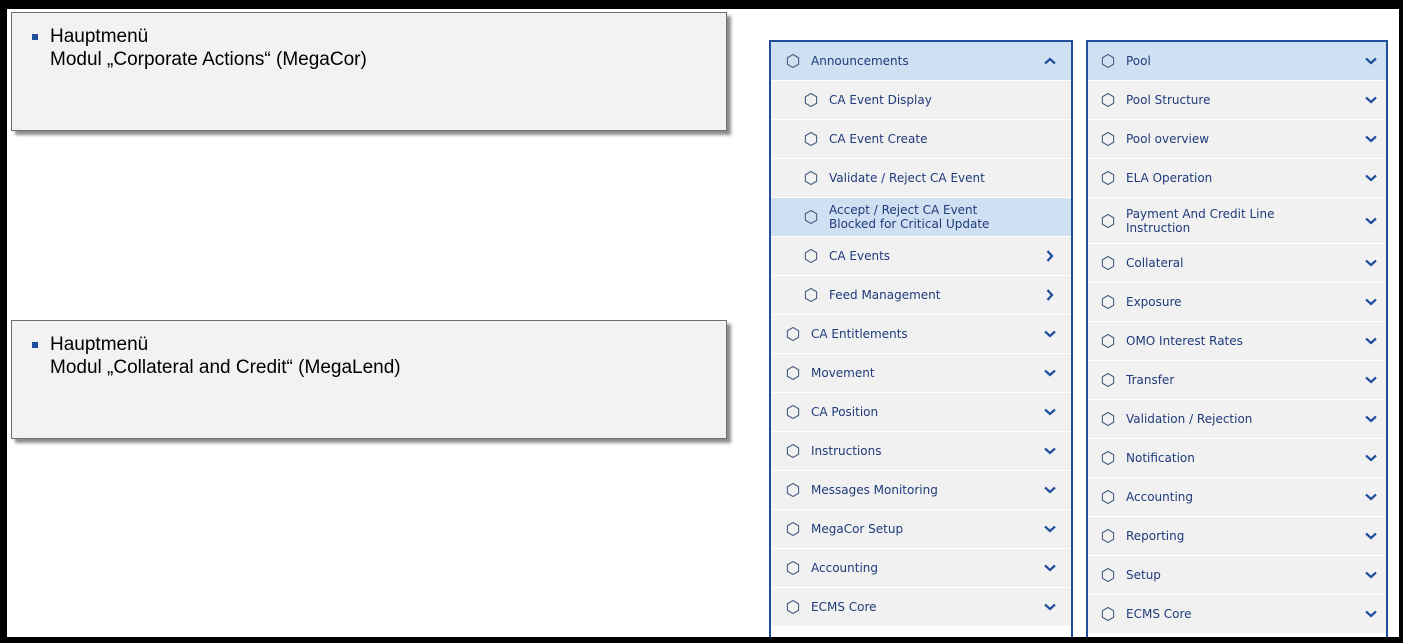 Image resolution: width=1403 pixels, height=643 pixels. I want to click on menu-item-messages-monitoring: Messages Monitoring, so click(921, 490).